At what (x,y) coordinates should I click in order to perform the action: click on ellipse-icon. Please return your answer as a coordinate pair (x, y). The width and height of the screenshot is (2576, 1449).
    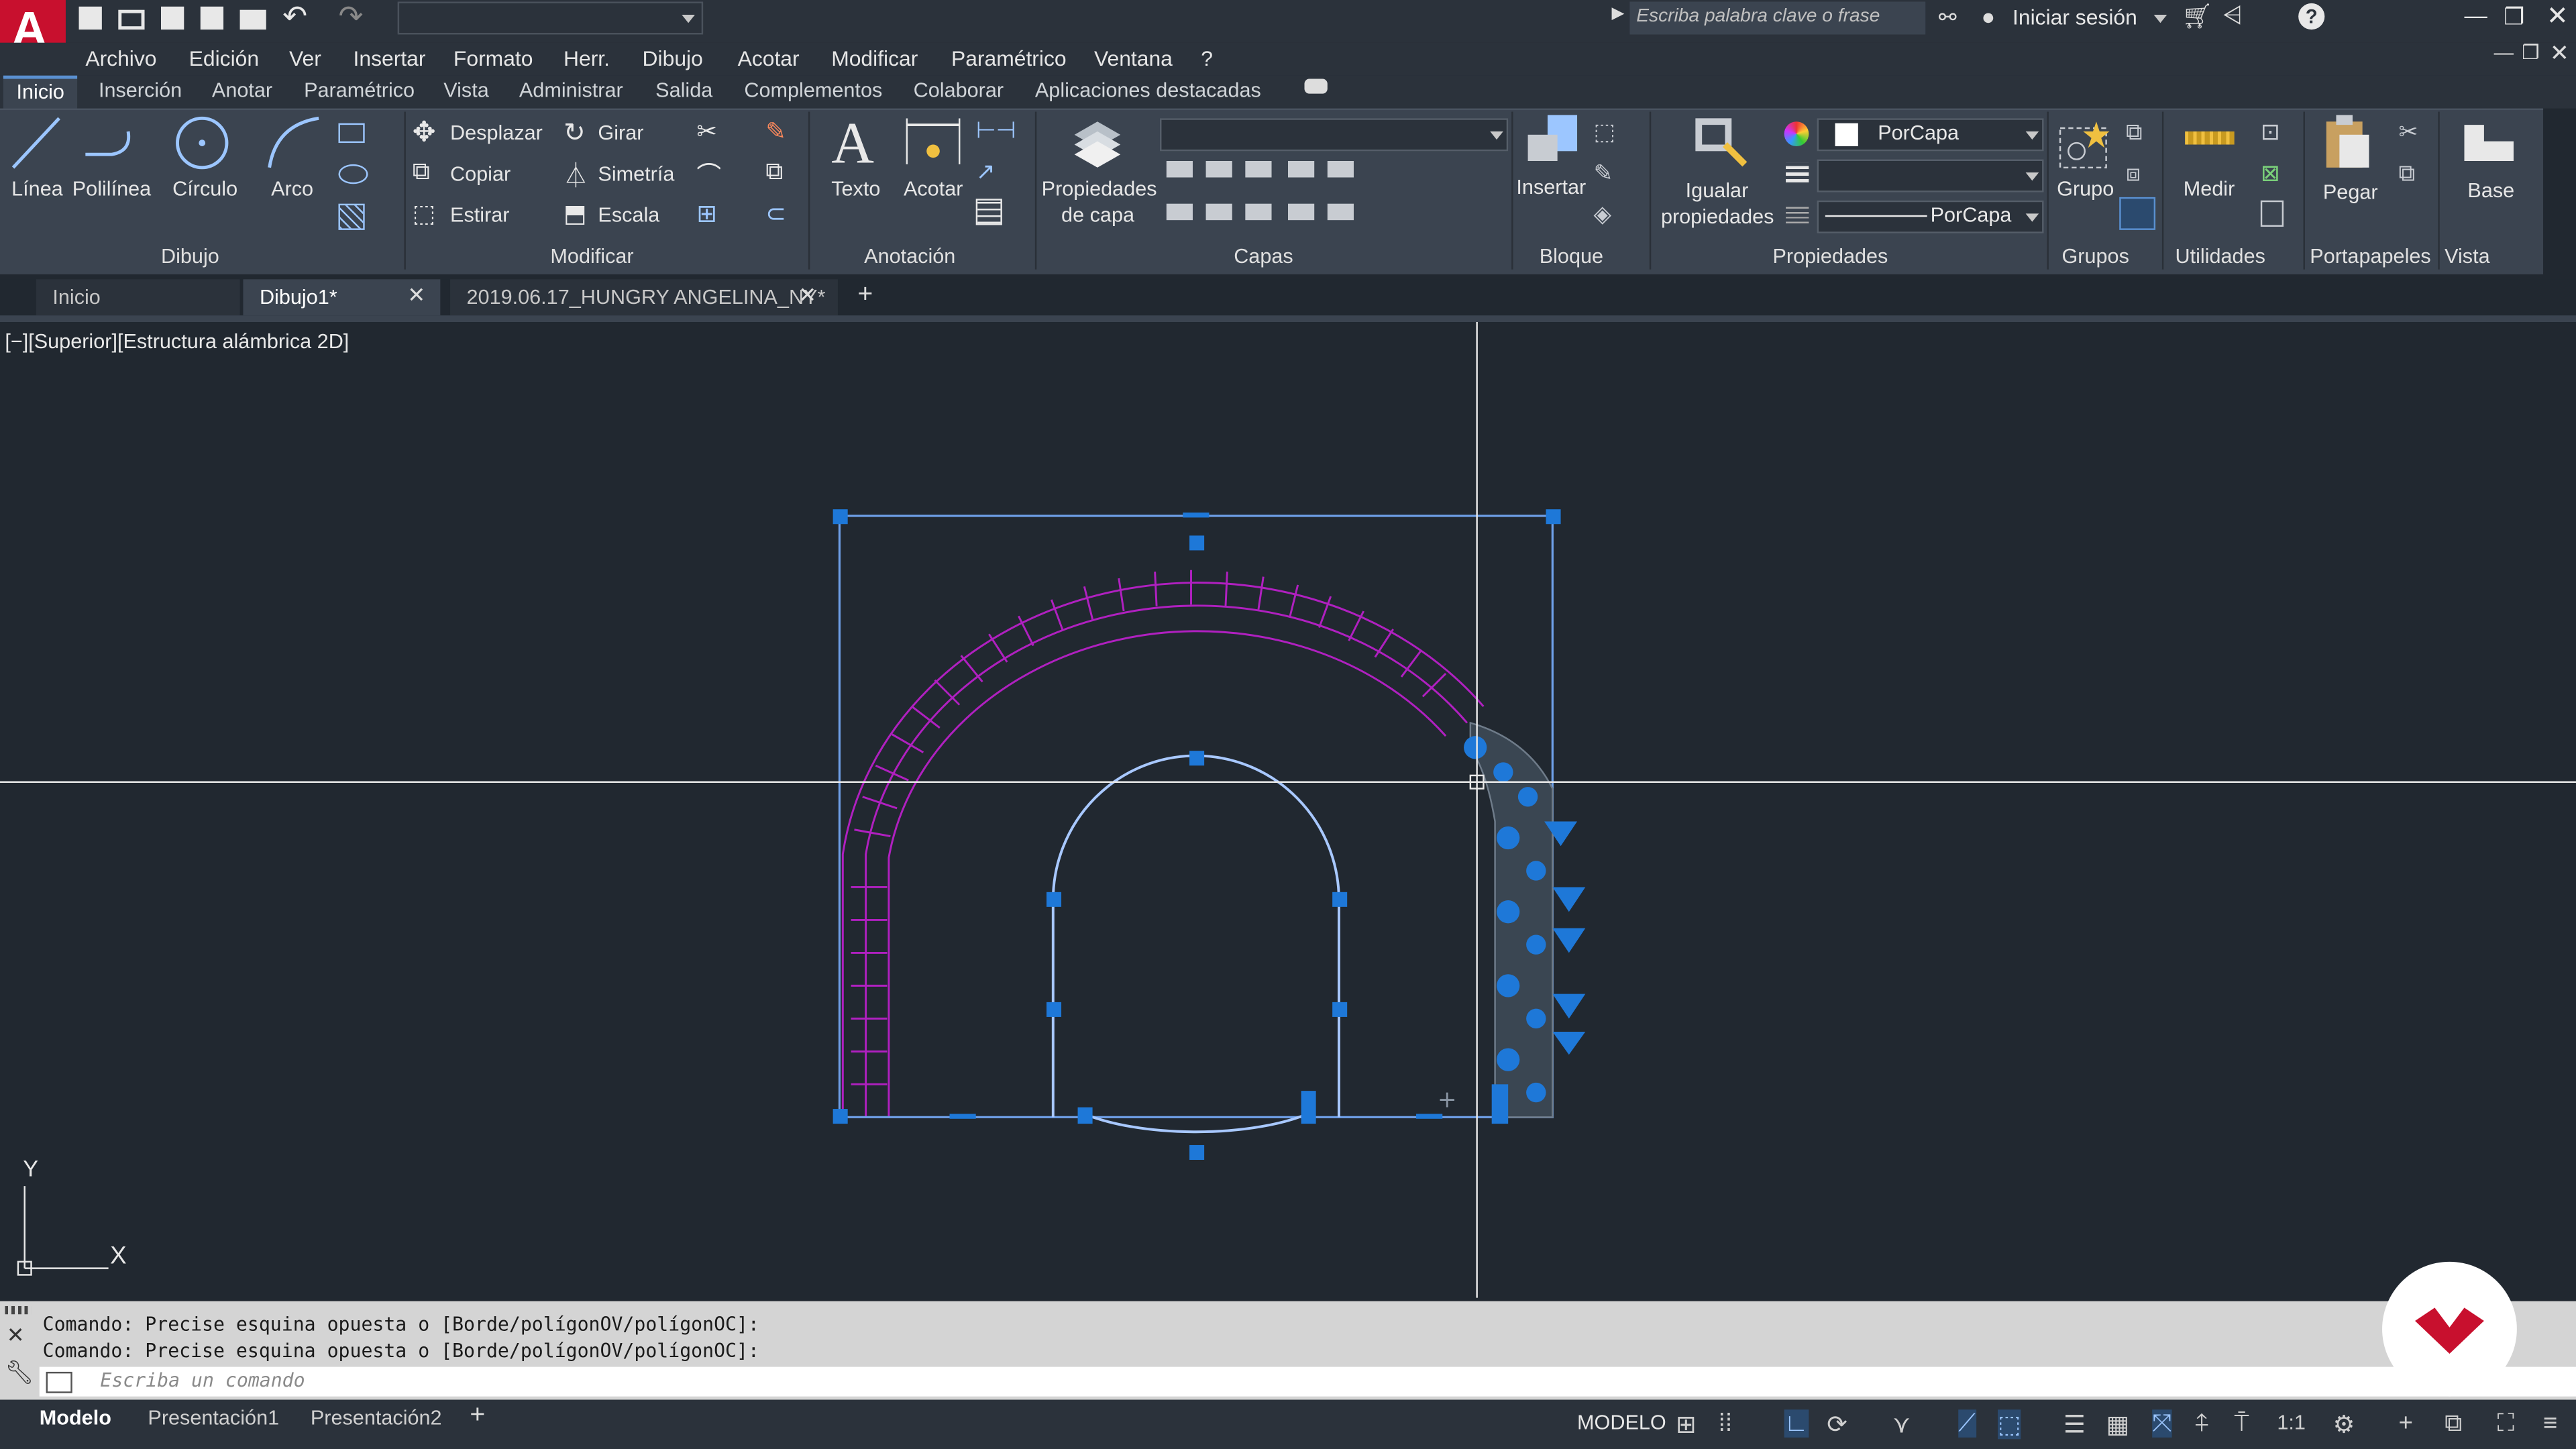
    Looking at the image, I should click on (353, 174).